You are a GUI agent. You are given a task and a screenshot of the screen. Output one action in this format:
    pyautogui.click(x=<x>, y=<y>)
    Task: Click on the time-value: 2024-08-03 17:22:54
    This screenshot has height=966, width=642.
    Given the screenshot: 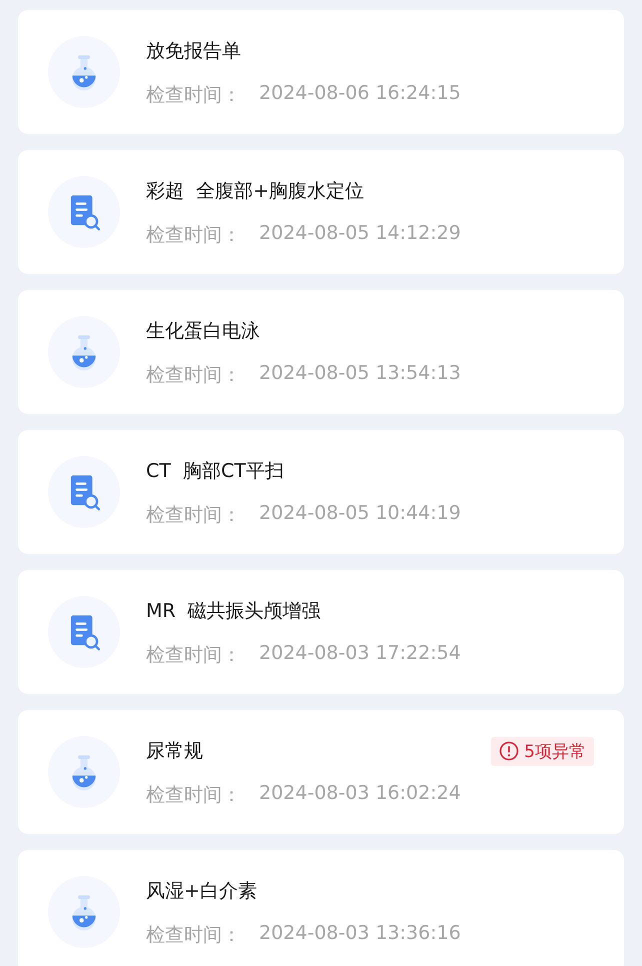 What is the action you would take?
    pyautogui.click(x=360, y=654)
    